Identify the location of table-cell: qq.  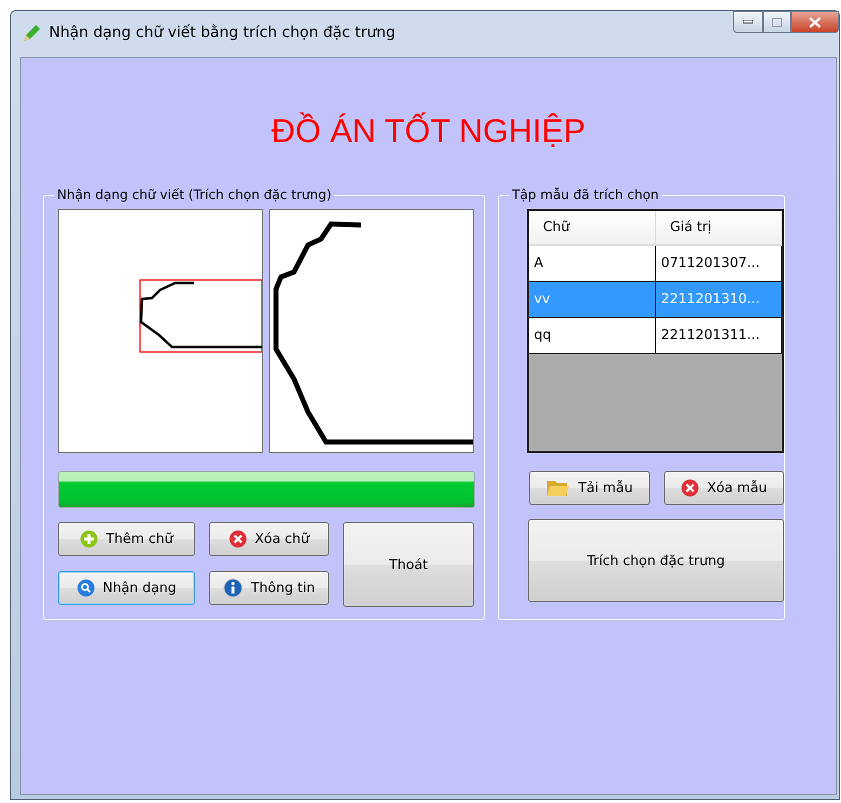
(592, 336).